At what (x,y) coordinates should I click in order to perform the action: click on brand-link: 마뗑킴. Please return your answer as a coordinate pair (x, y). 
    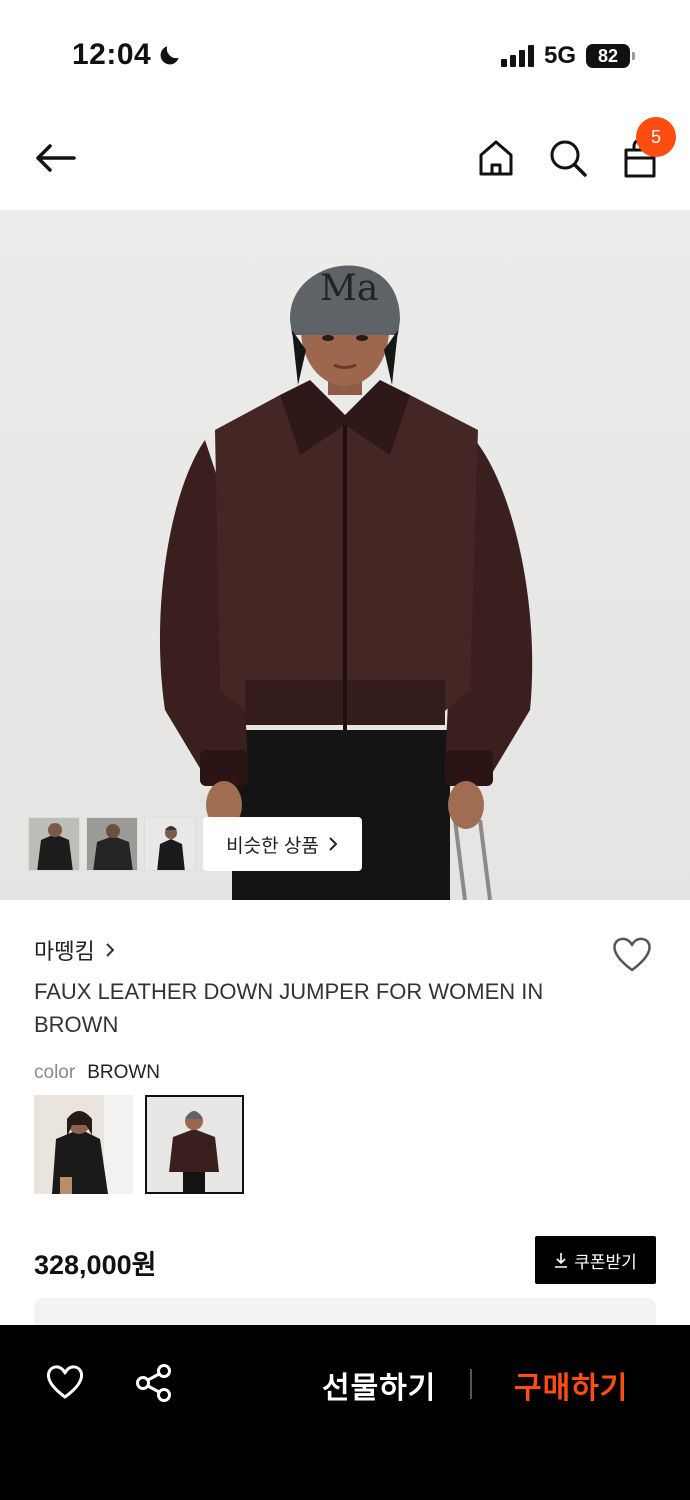
    Looking at the image, I should click on (74, 950).